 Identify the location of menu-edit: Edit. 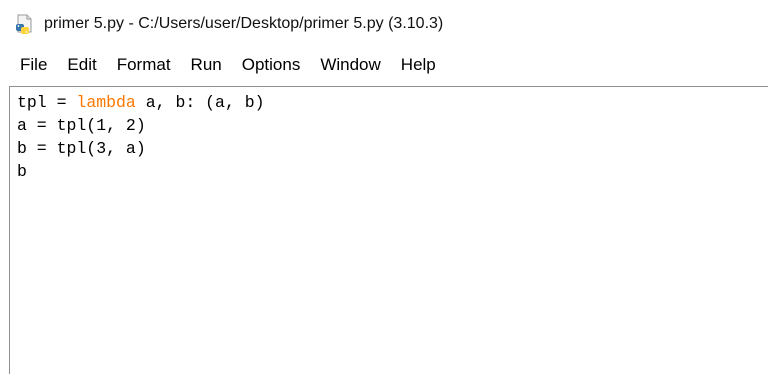
(81, 65).